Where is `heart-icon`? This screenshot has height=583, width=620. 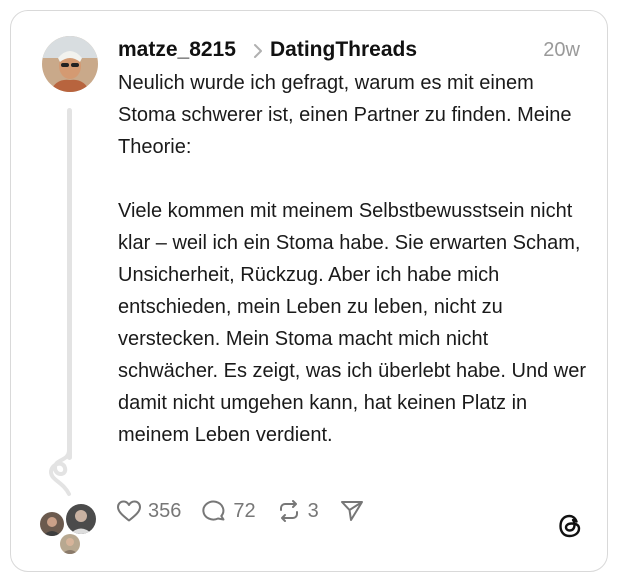
heart-icon is located at coordinates (129, 511).